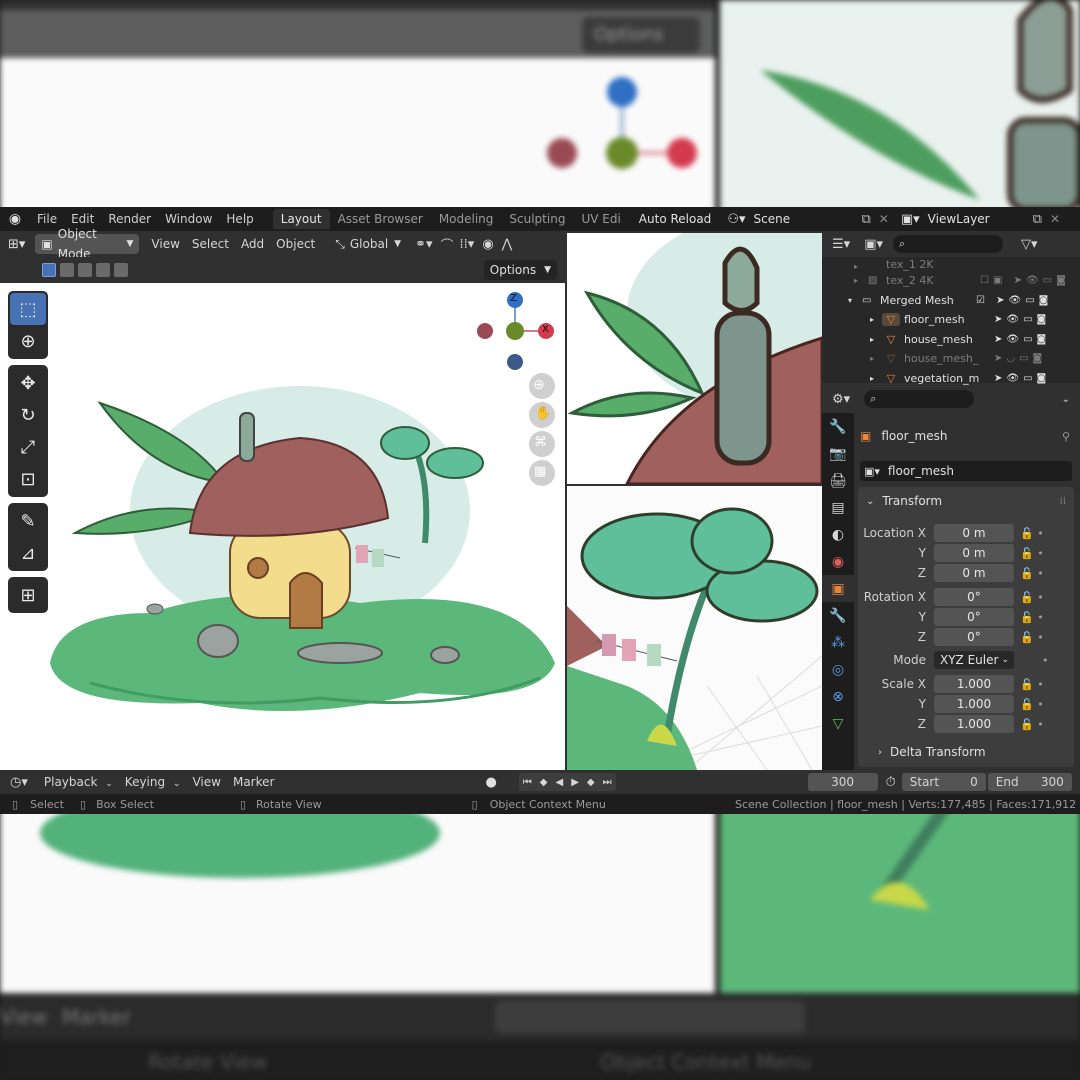 This screenshot has height=1080, width=1080. I want to click on scale-tool-icon: ⤢, so click(28, 447).